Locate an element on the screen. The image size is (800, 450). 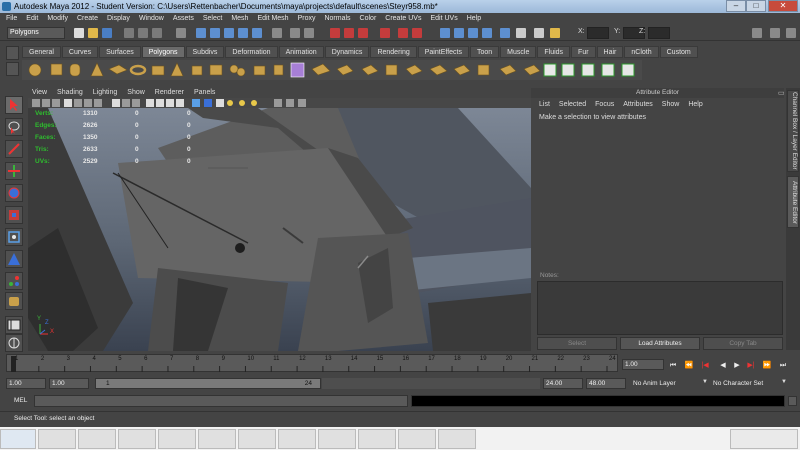
ae-menu-selected: Selected is located at coordinates (572, 105).